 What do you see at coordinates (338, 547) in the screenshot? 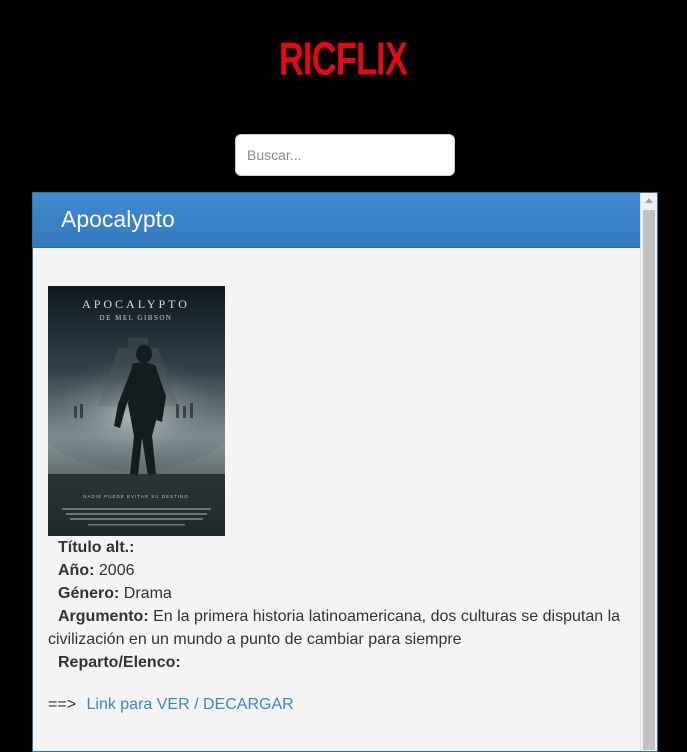
I see `alt-title-row: Título alt.:` at bounding box center [338, 547].